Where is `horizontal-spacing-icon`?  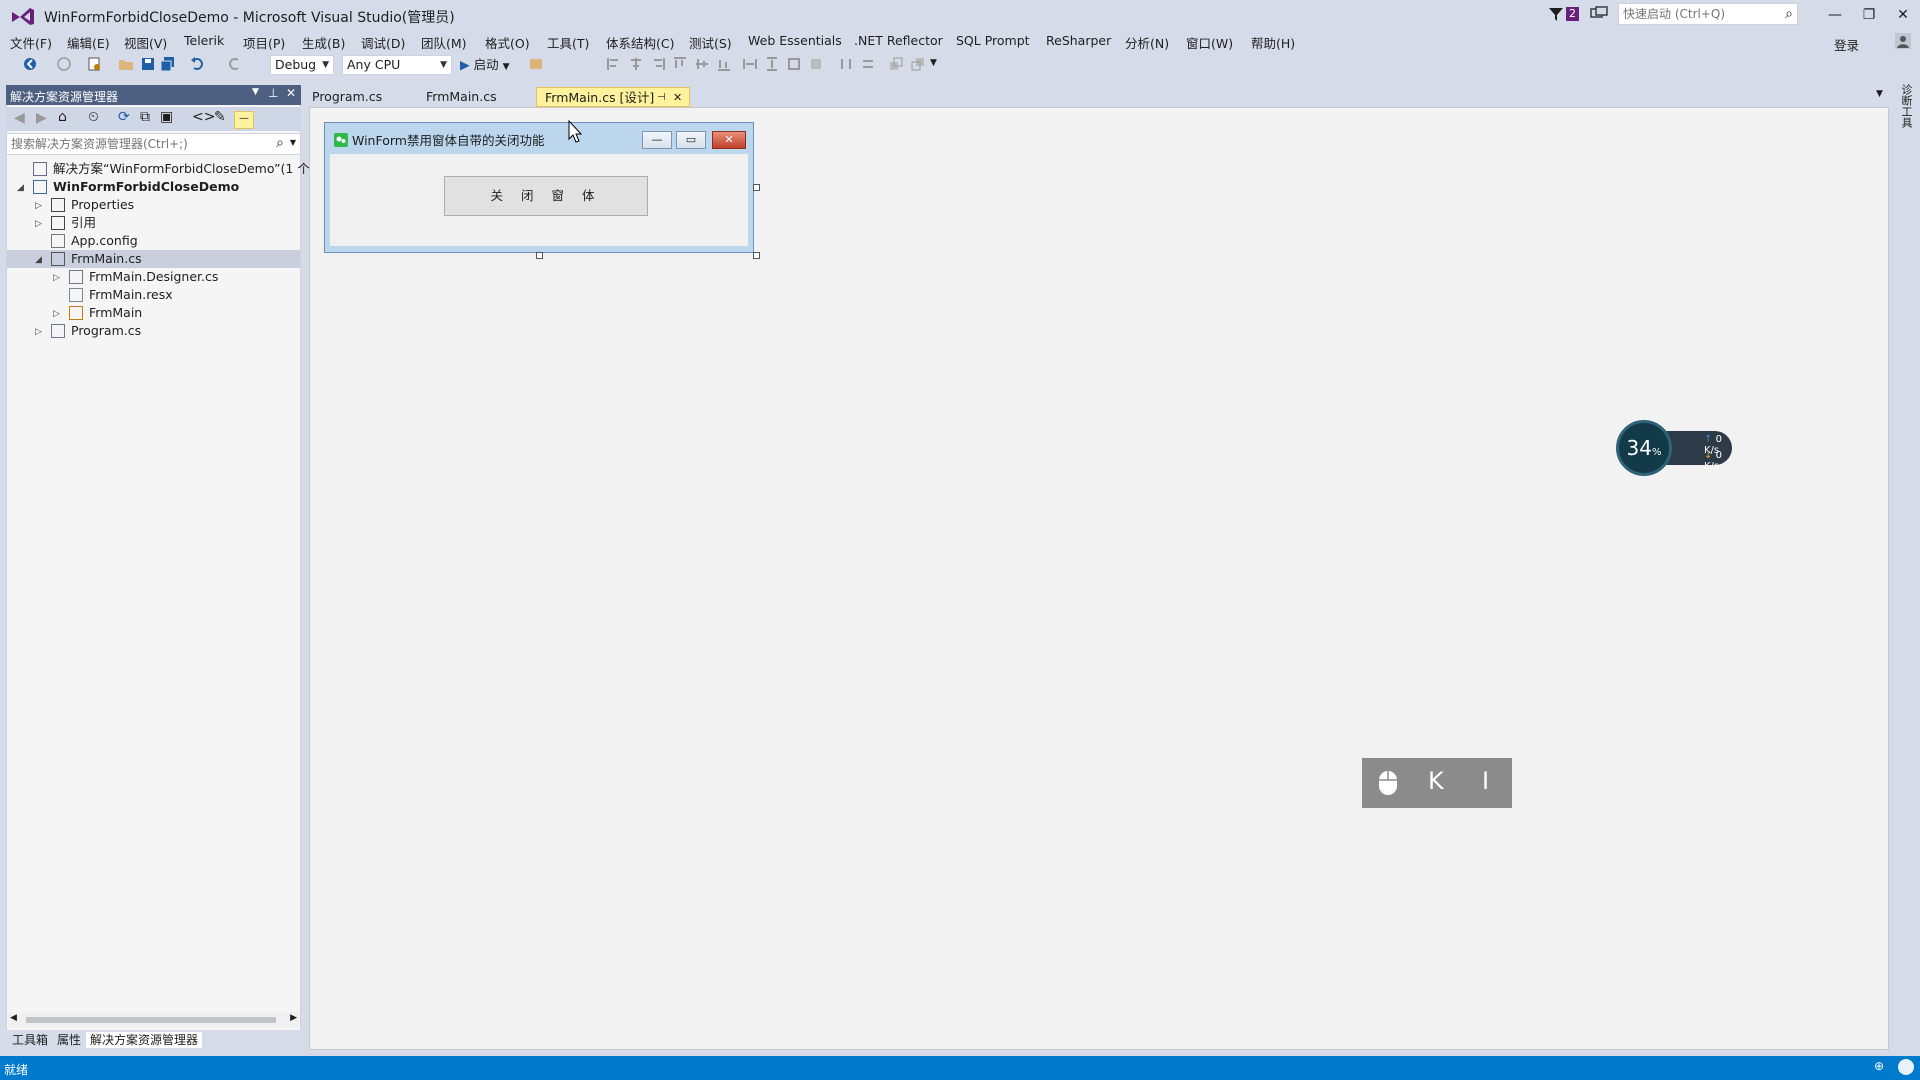 horizontal-spacing-icon is located at coordinates (846, 64).